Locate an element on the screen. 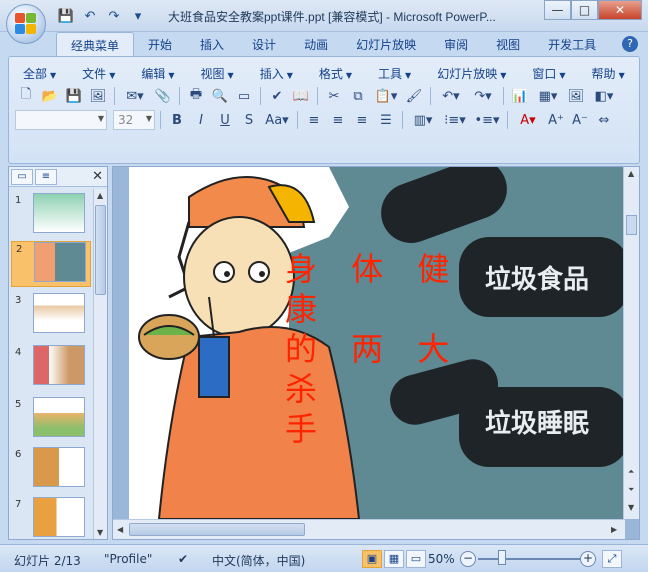  align-right-icon: ≡ is located at coordinates (362, 120).